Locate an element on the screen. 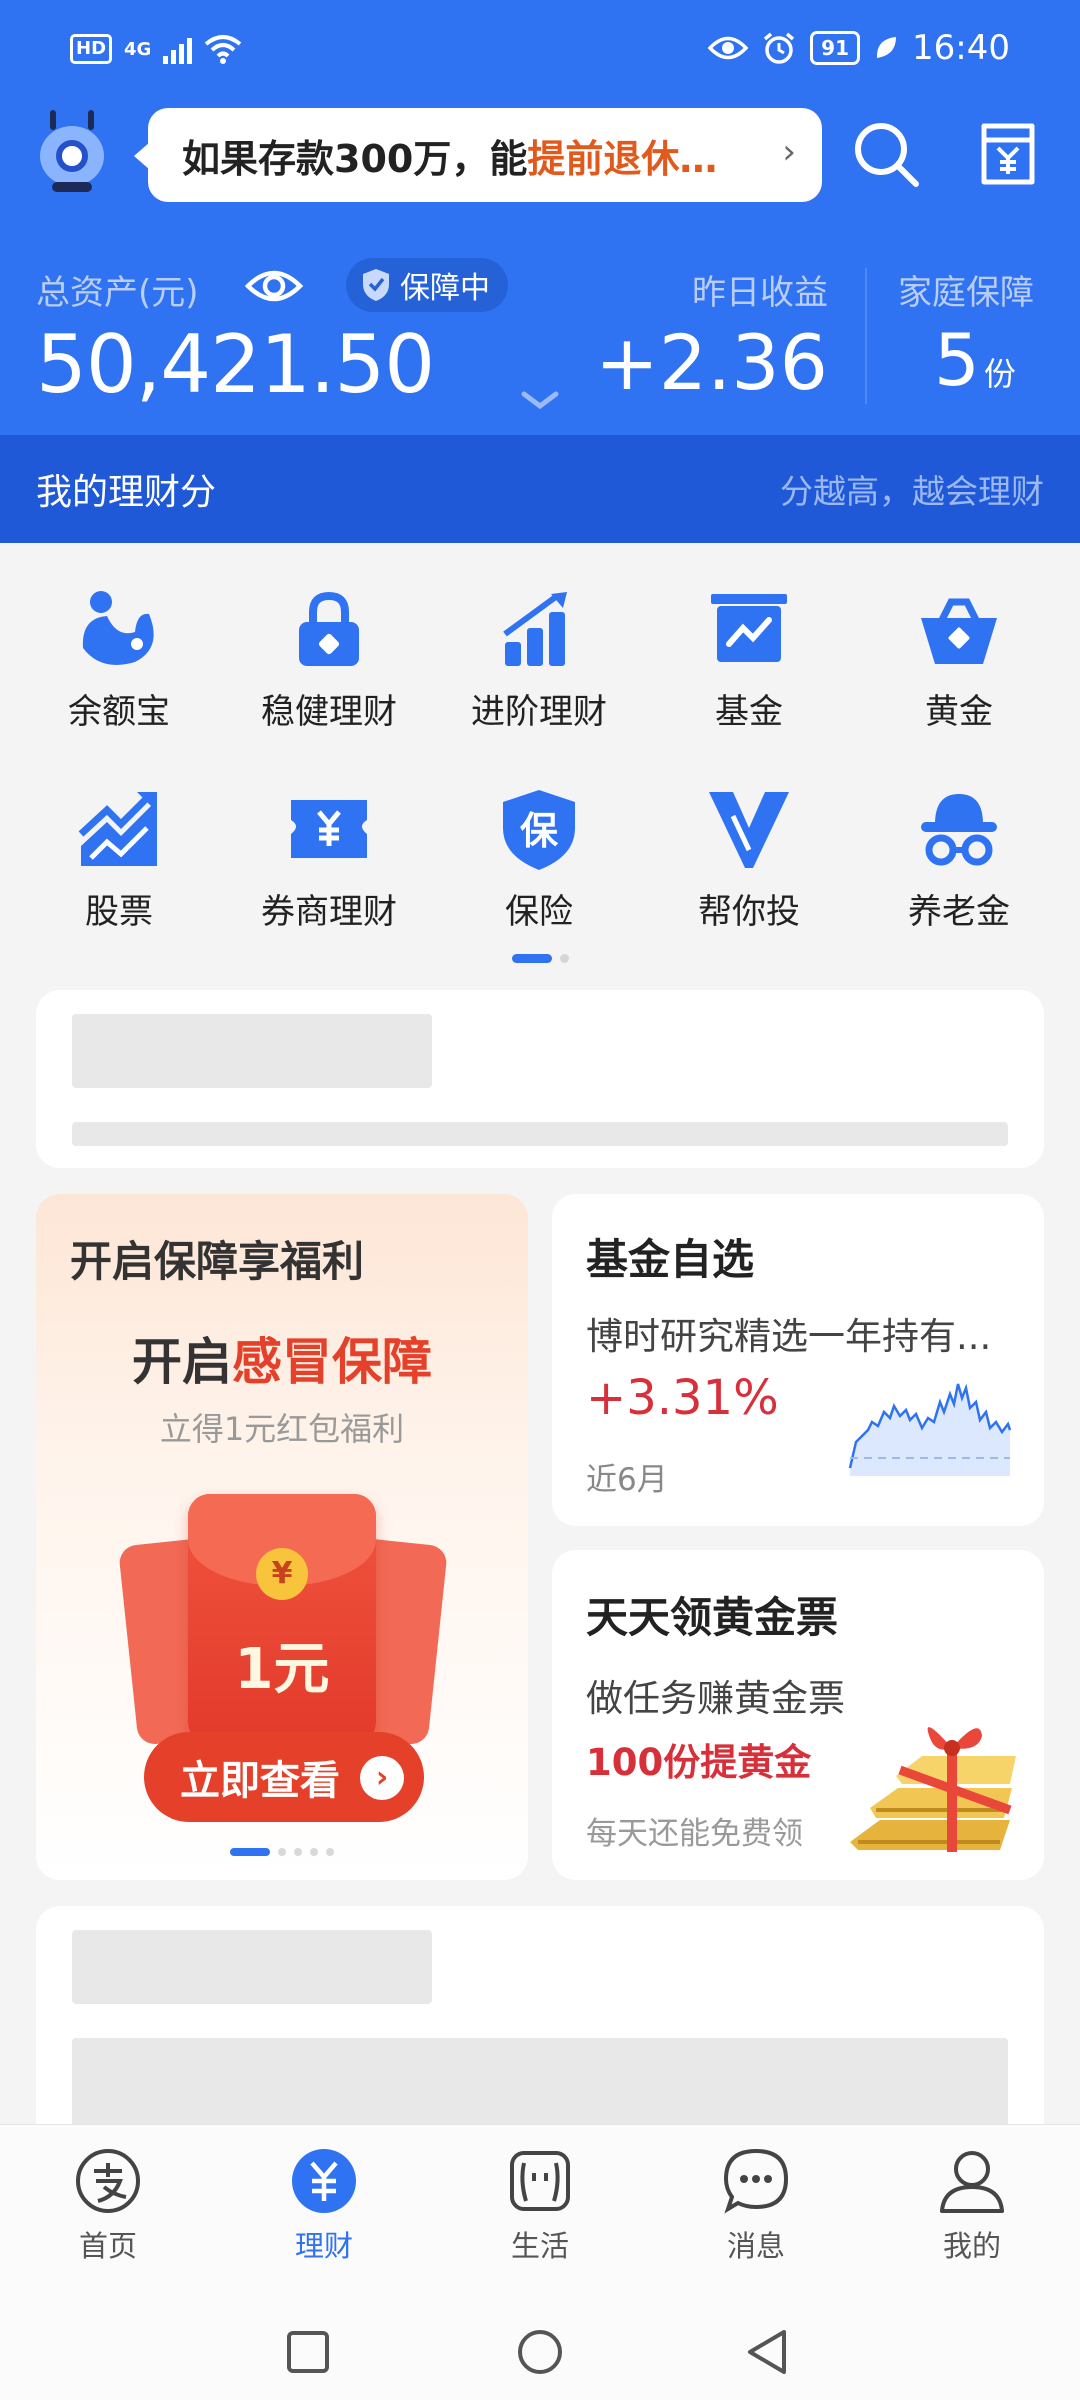  fund-return-period: 近6月 is located at coordinates (627, 1480).